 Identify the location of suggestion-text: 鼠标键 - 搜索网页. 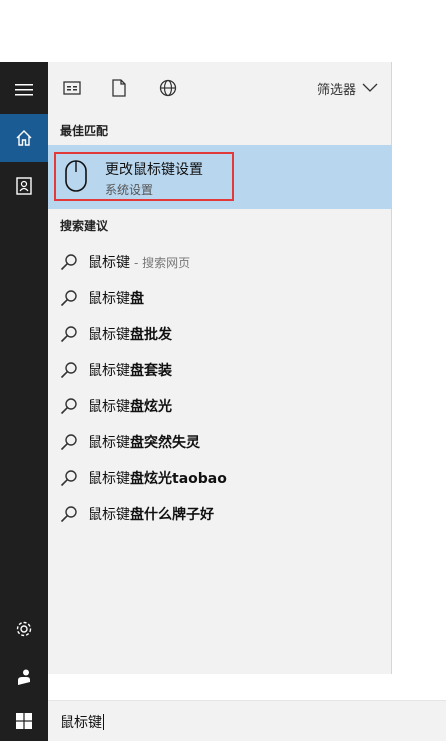
(139, 262).